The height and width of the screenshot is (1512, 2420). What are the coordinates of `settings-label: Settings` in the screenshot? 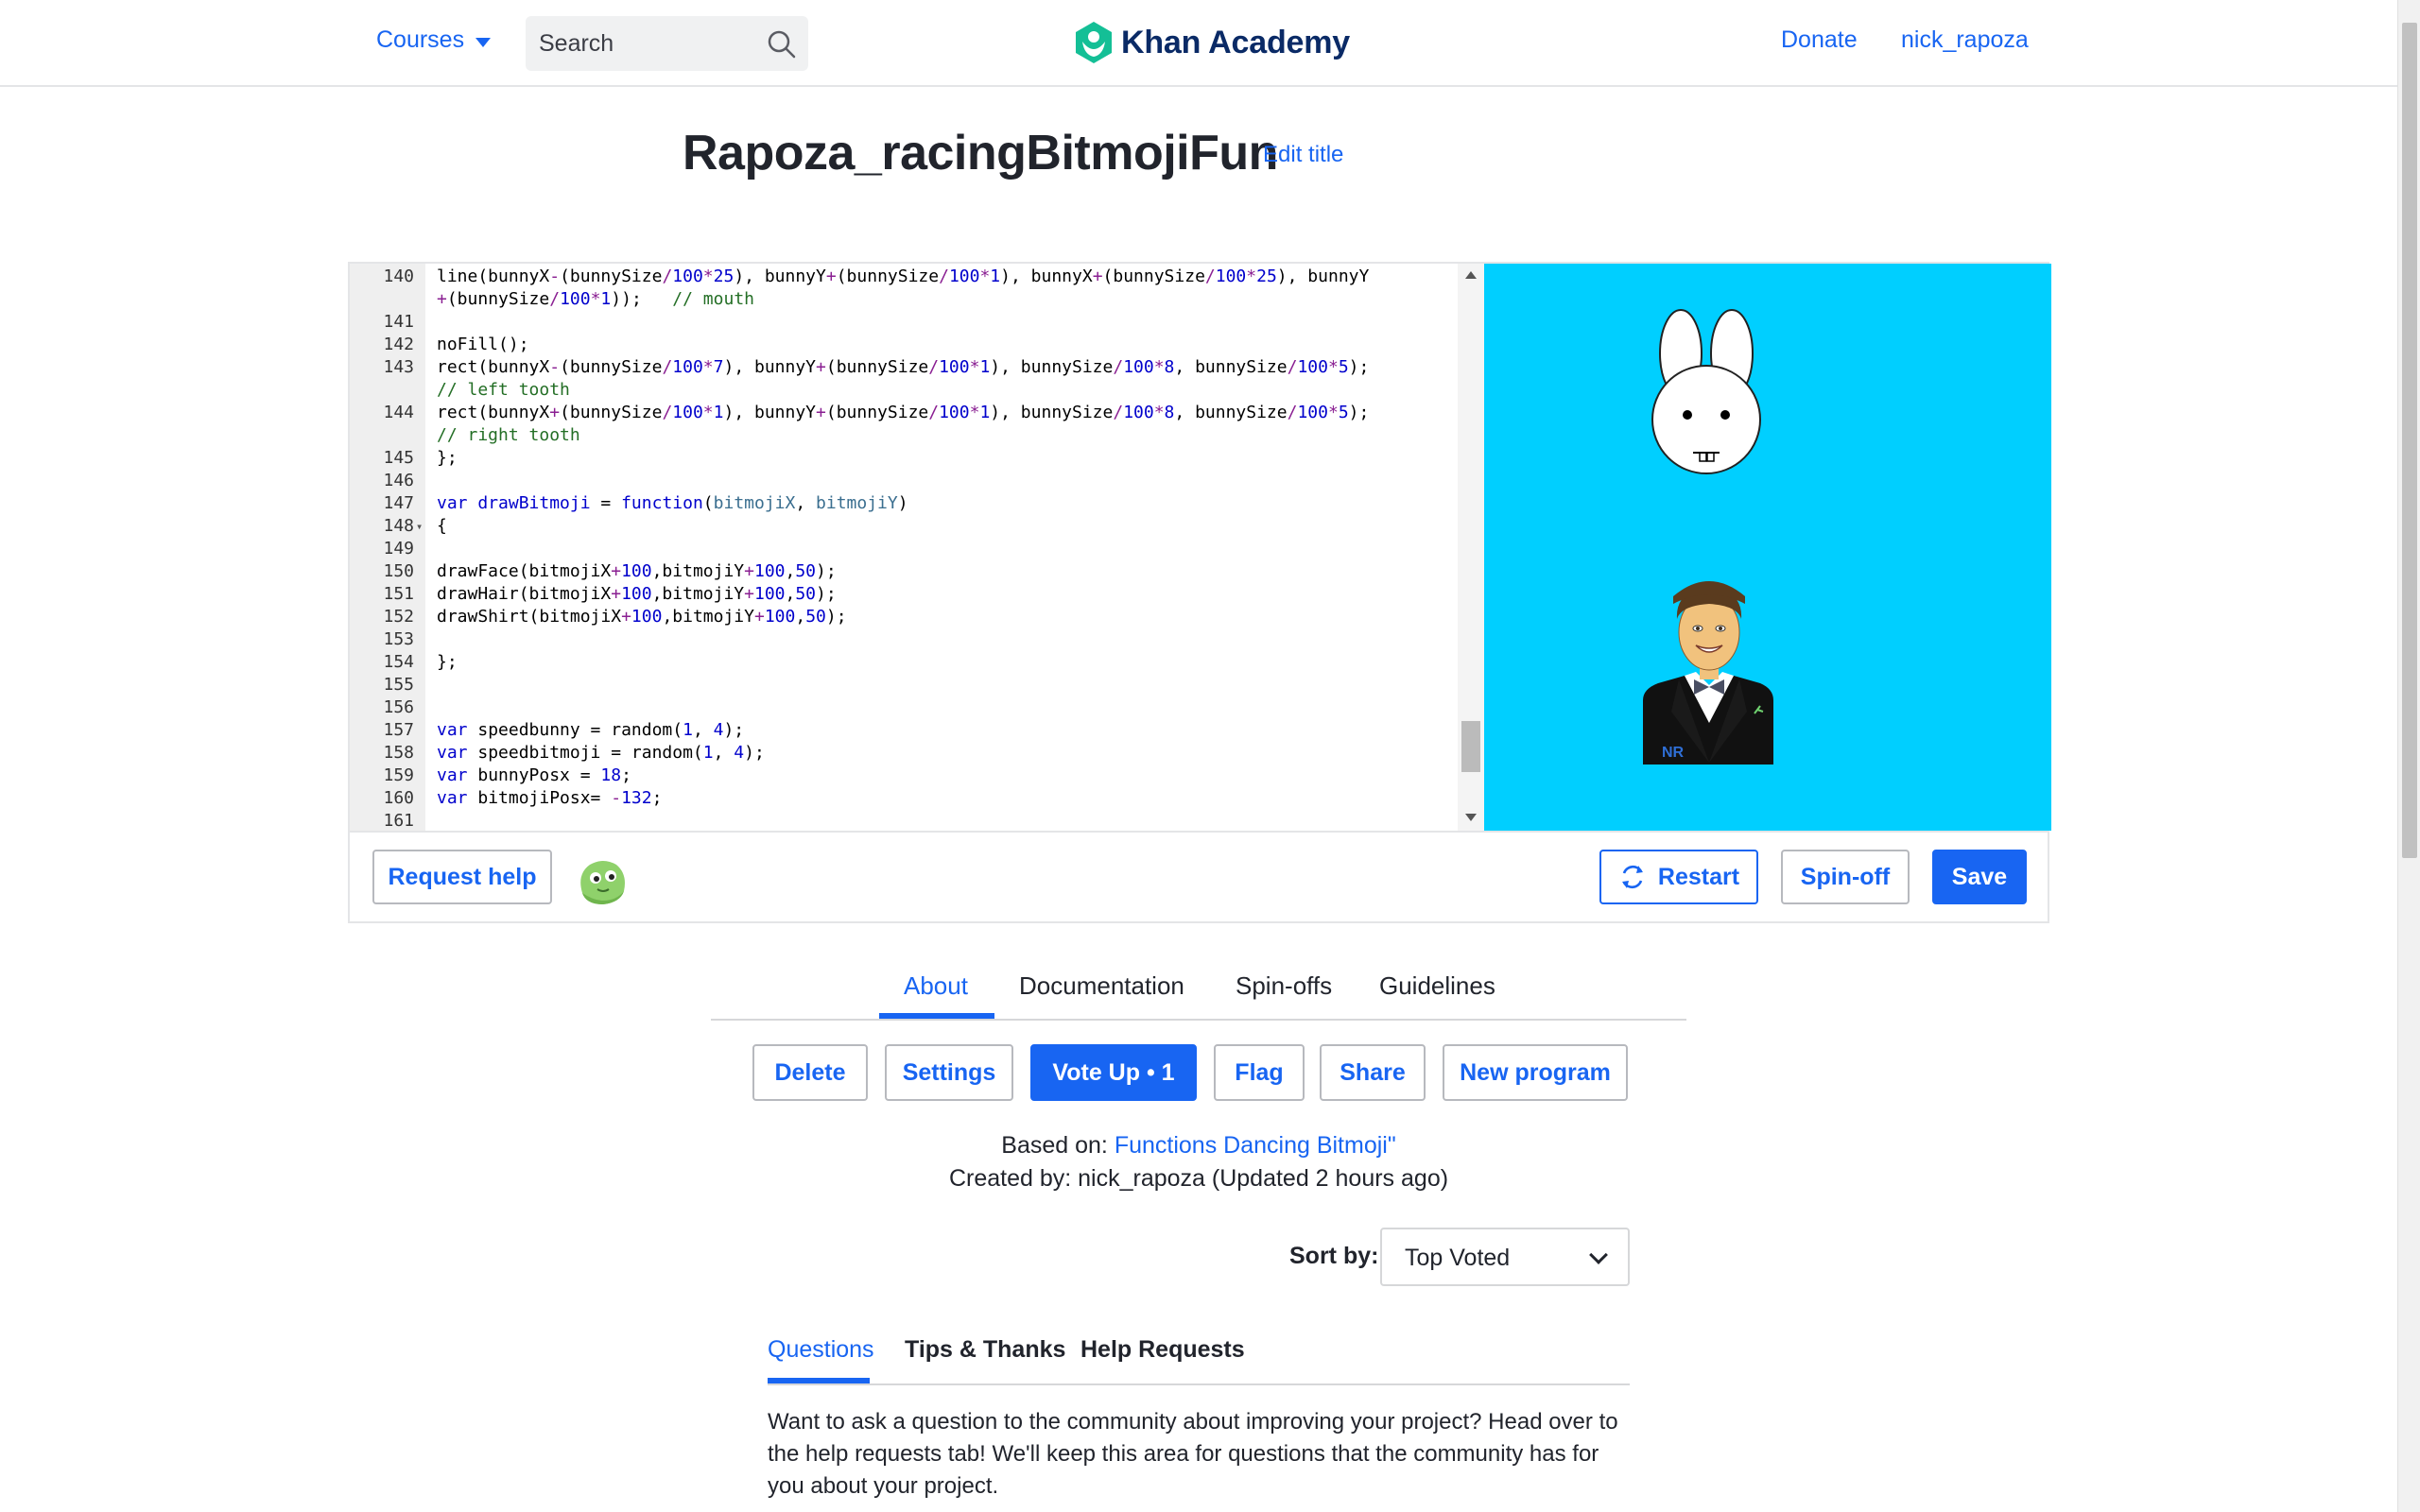 It's located at (949, 1072).